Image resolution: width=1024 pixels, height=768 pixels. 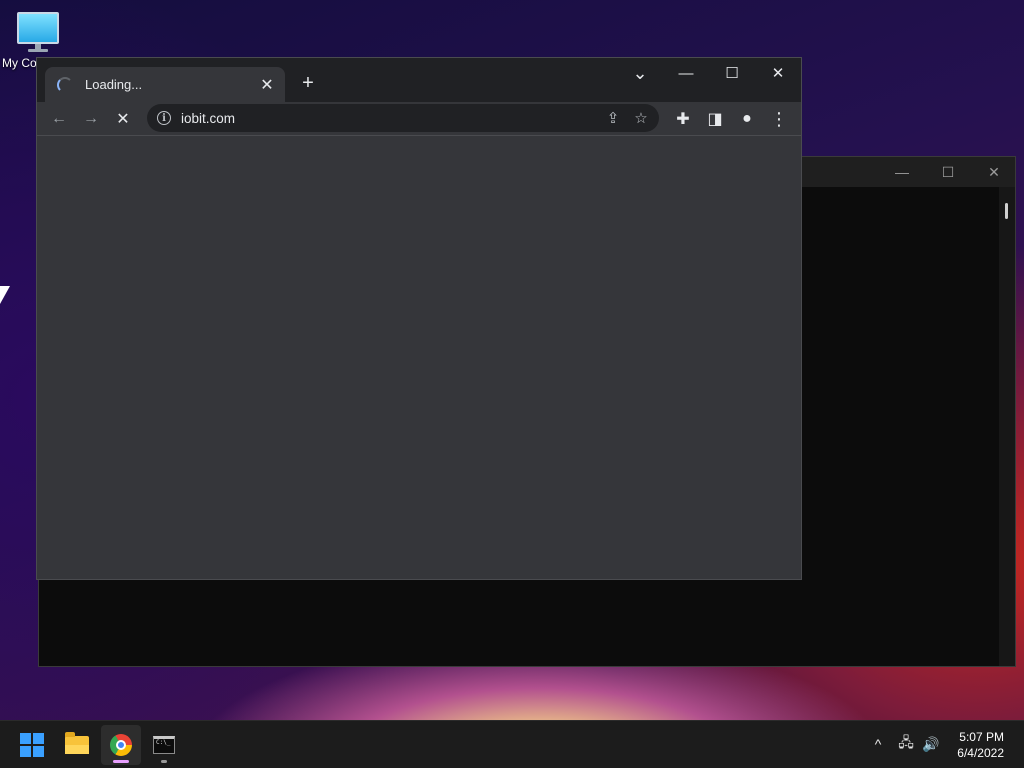 I want to click on start-button, so click(x=32, y=745).